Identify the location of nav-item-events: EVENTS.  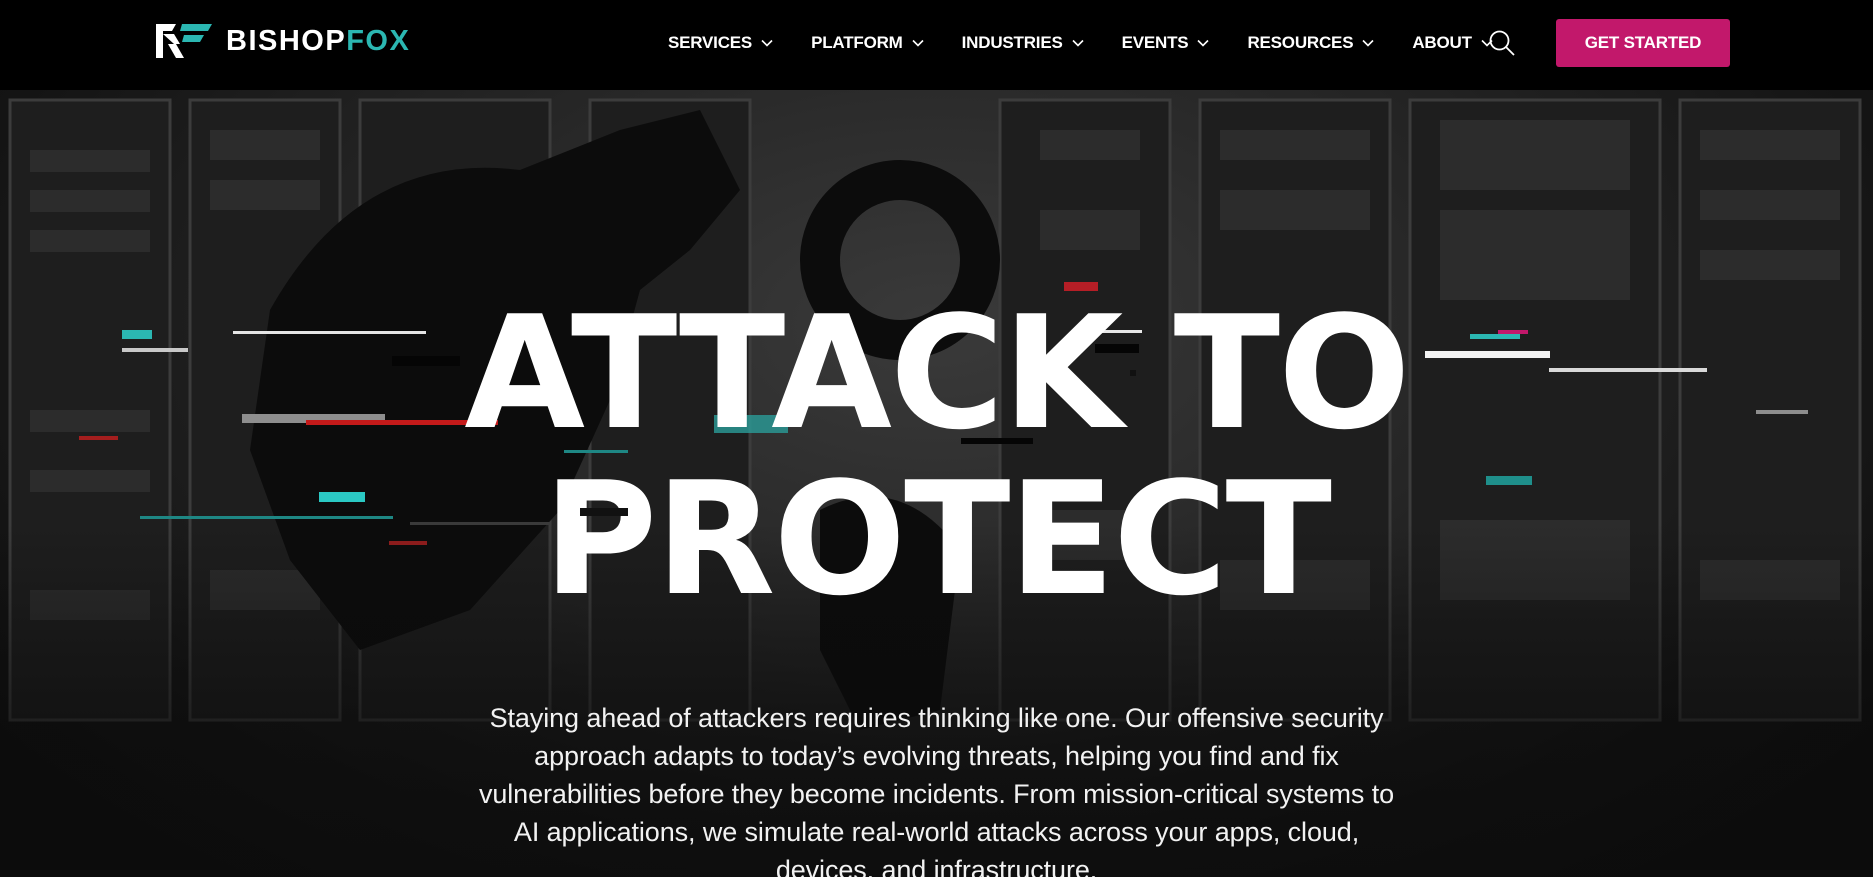
(1166, 43).